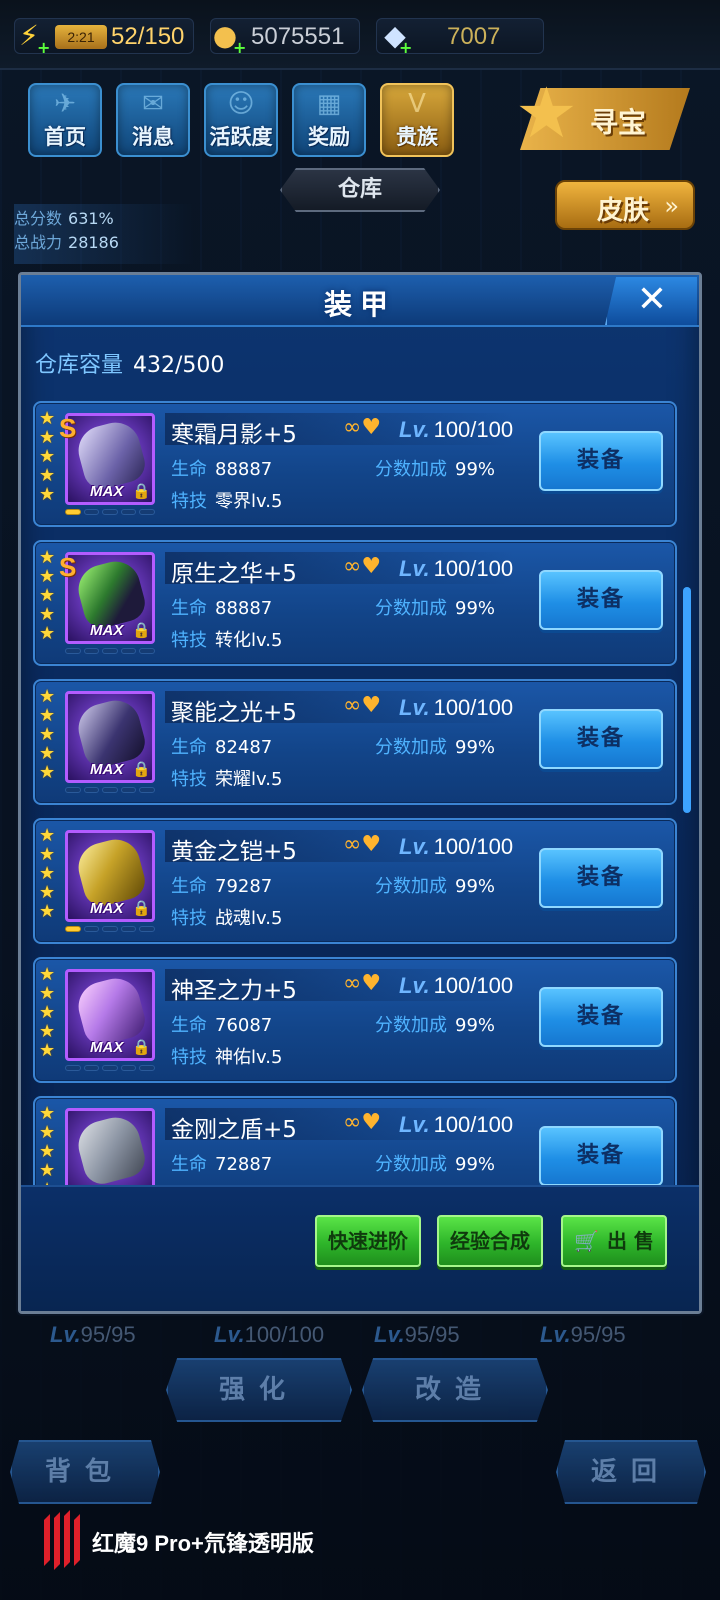 The image size is (720, 1600). What do you see at coordinates (110, 1146) in the screenshot?
I see `armor-portrait` at bounding box center [110, 1146].